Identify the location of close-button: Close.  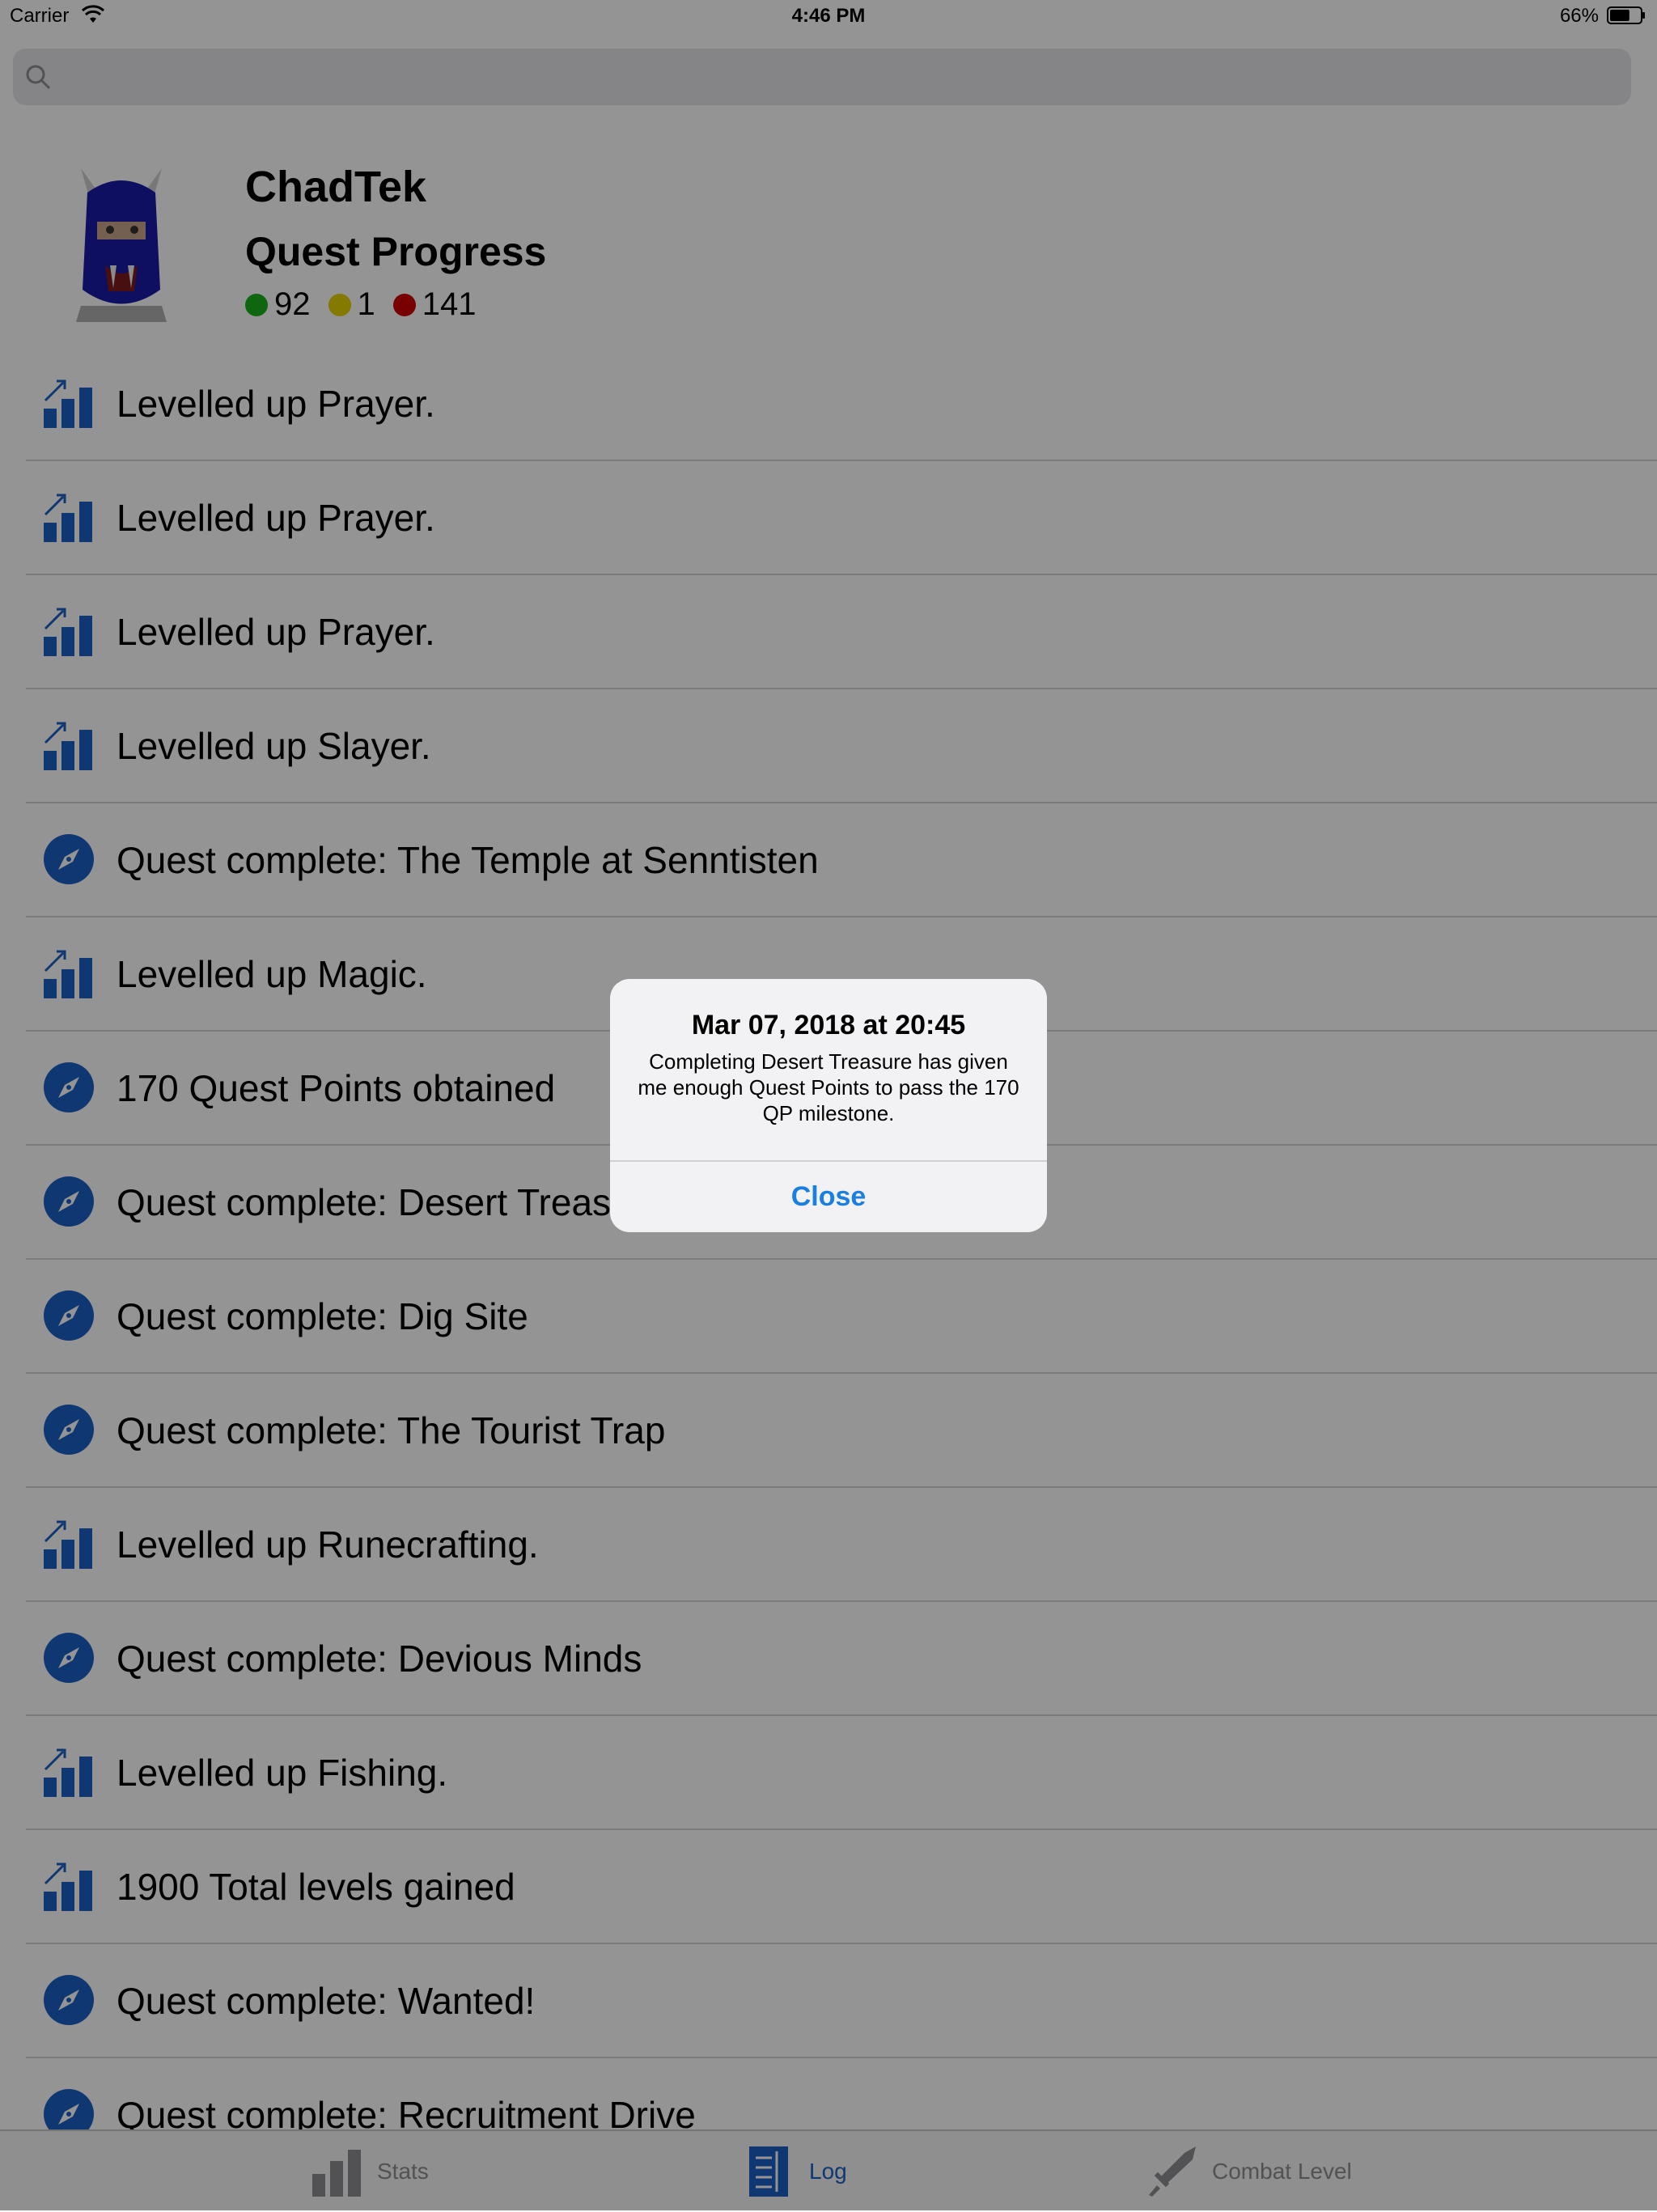
(828, 1197).